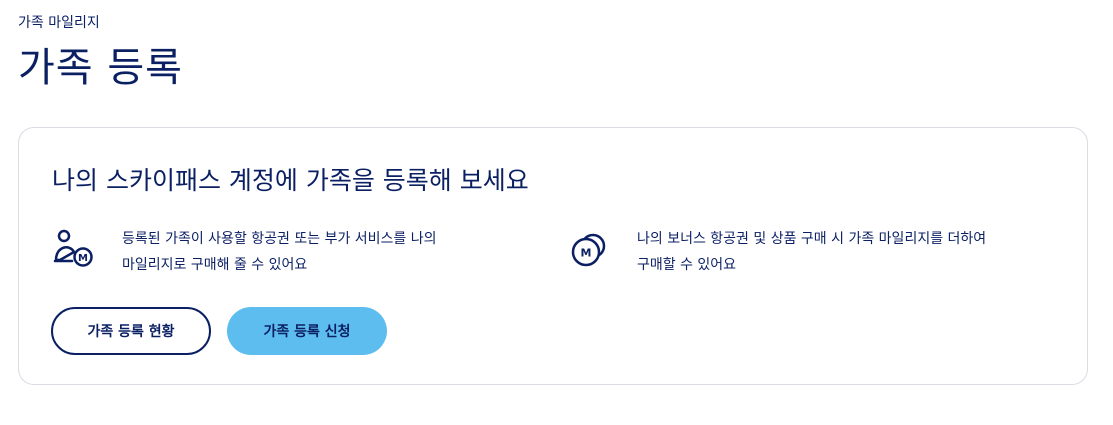 This screenshot has height=425, width=1113. What do you see at coordinates (595, 251) in the screenshot?
I see `bonus-mileage-coins-icon: M` at bounding box center [595, 251].